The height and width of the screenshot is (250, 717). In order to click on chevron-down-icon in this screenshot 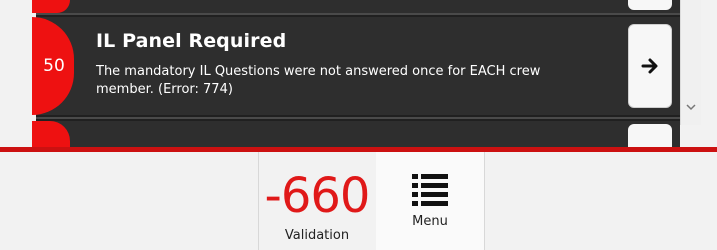, I will do `click(691, 107)`.